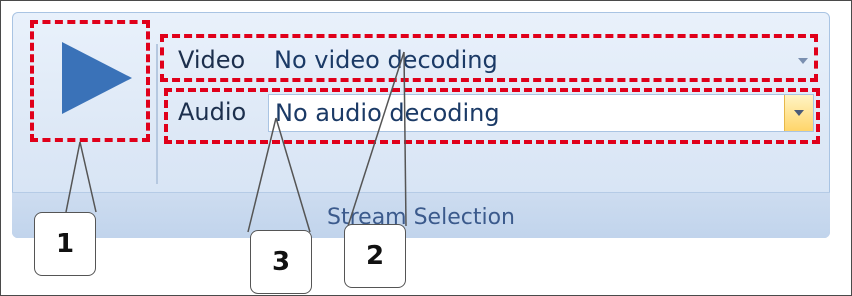 This screenshot has height=296, width=852. I want to click on callout-2: 2, so click(375, 256).